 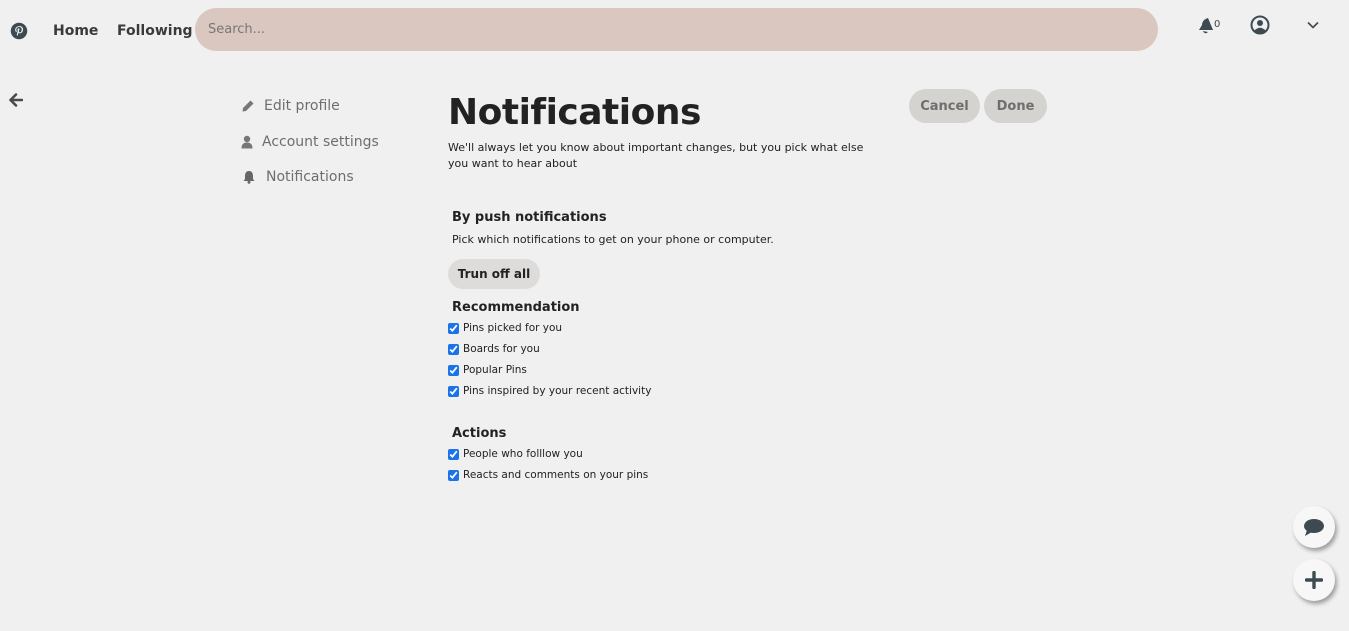 I want to click on notification-count: 0, so click(x=1217, y=24).